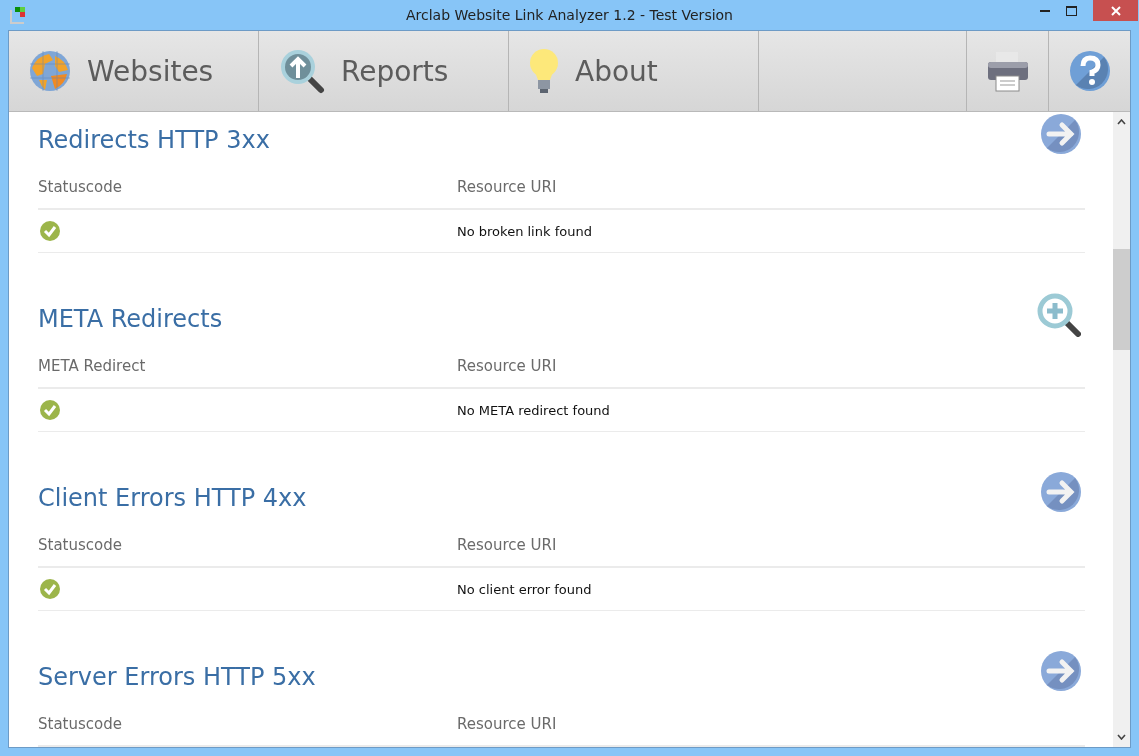 The width and height of the screenshot is (1139, 756). What do you see at coordinates (634, 71) in the screenshot?
I see `toolbar-tab: About` at bounding box center [634, 71].